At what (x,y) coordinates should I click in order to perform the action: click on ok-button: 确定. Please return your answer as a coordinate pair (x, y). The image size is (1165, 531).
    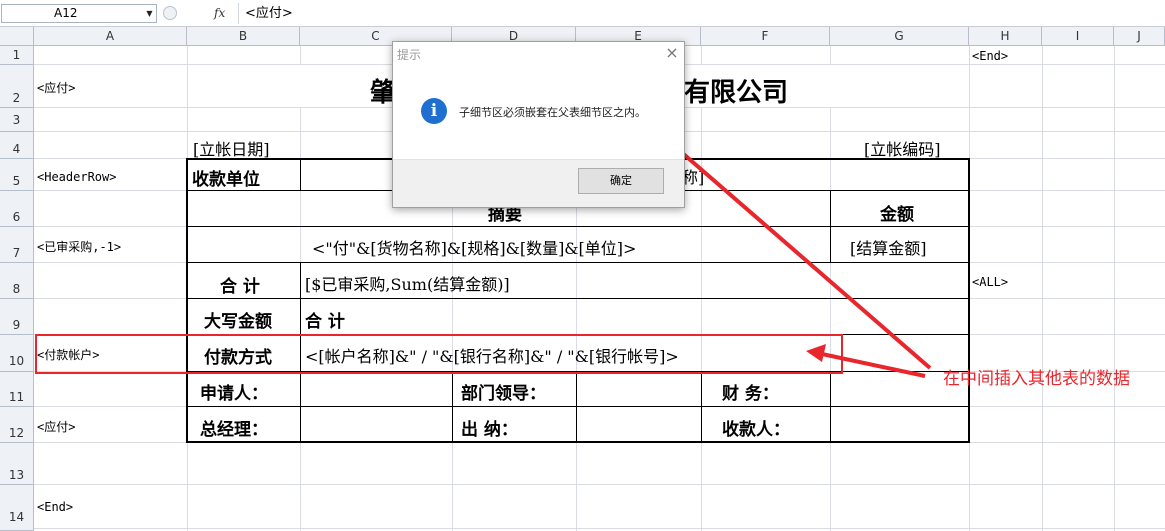
    Looking at the image, I should click on (621, 181).